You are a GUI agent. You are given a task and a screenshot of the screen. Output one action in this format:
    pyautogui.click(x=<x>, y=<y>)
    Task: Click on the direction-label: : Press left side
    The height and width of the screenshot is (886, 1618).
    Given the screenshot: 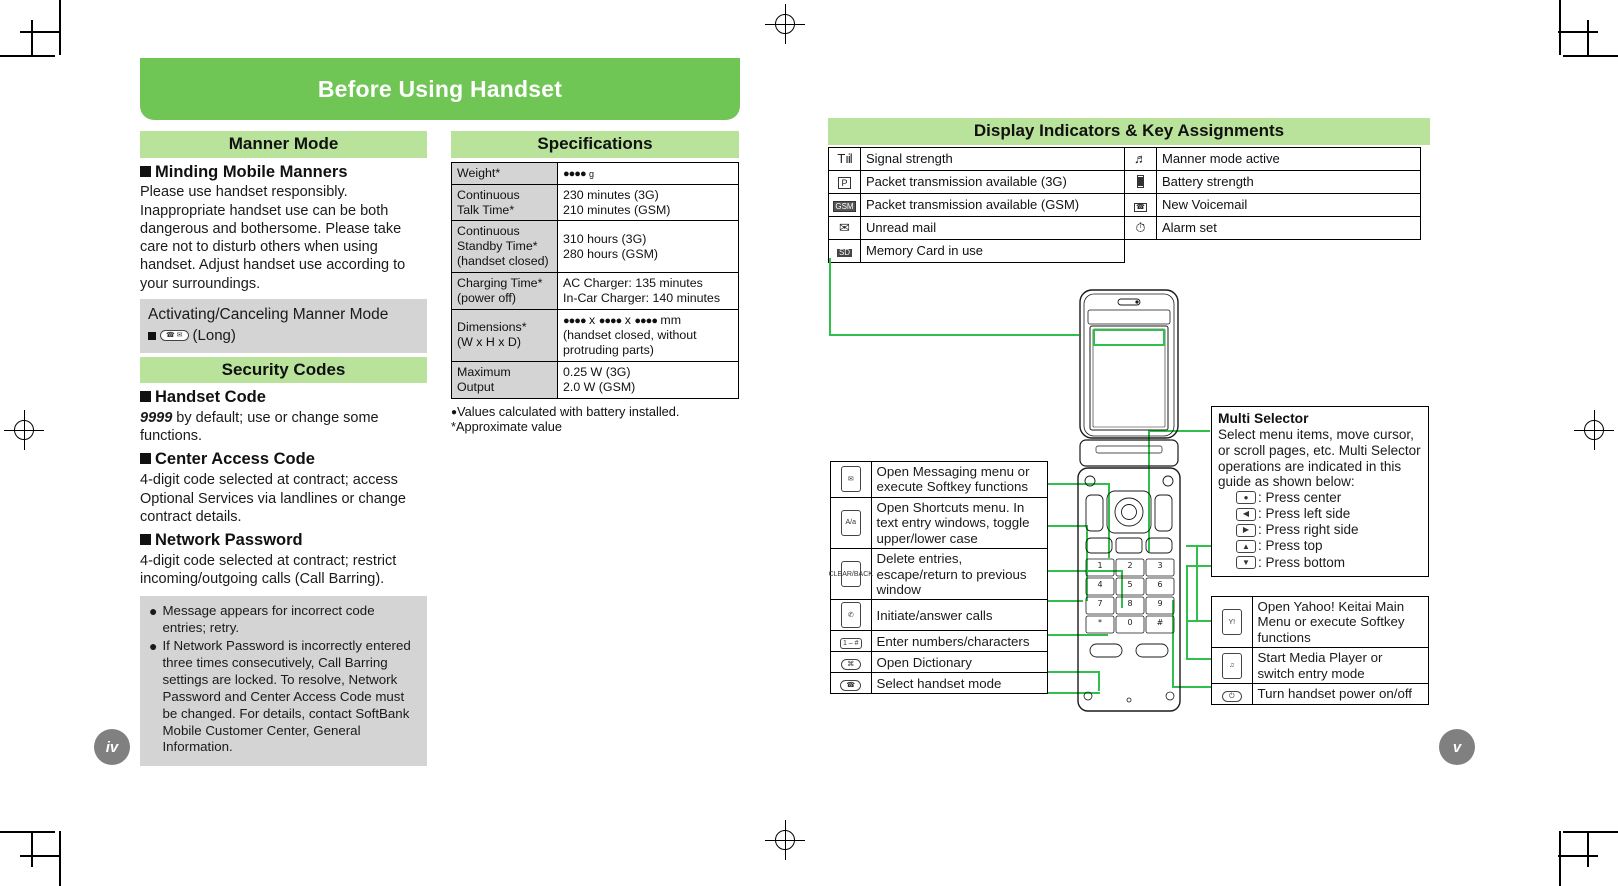 What is the action you would take?
    pyautogui.click(x=1304, y=514)
    